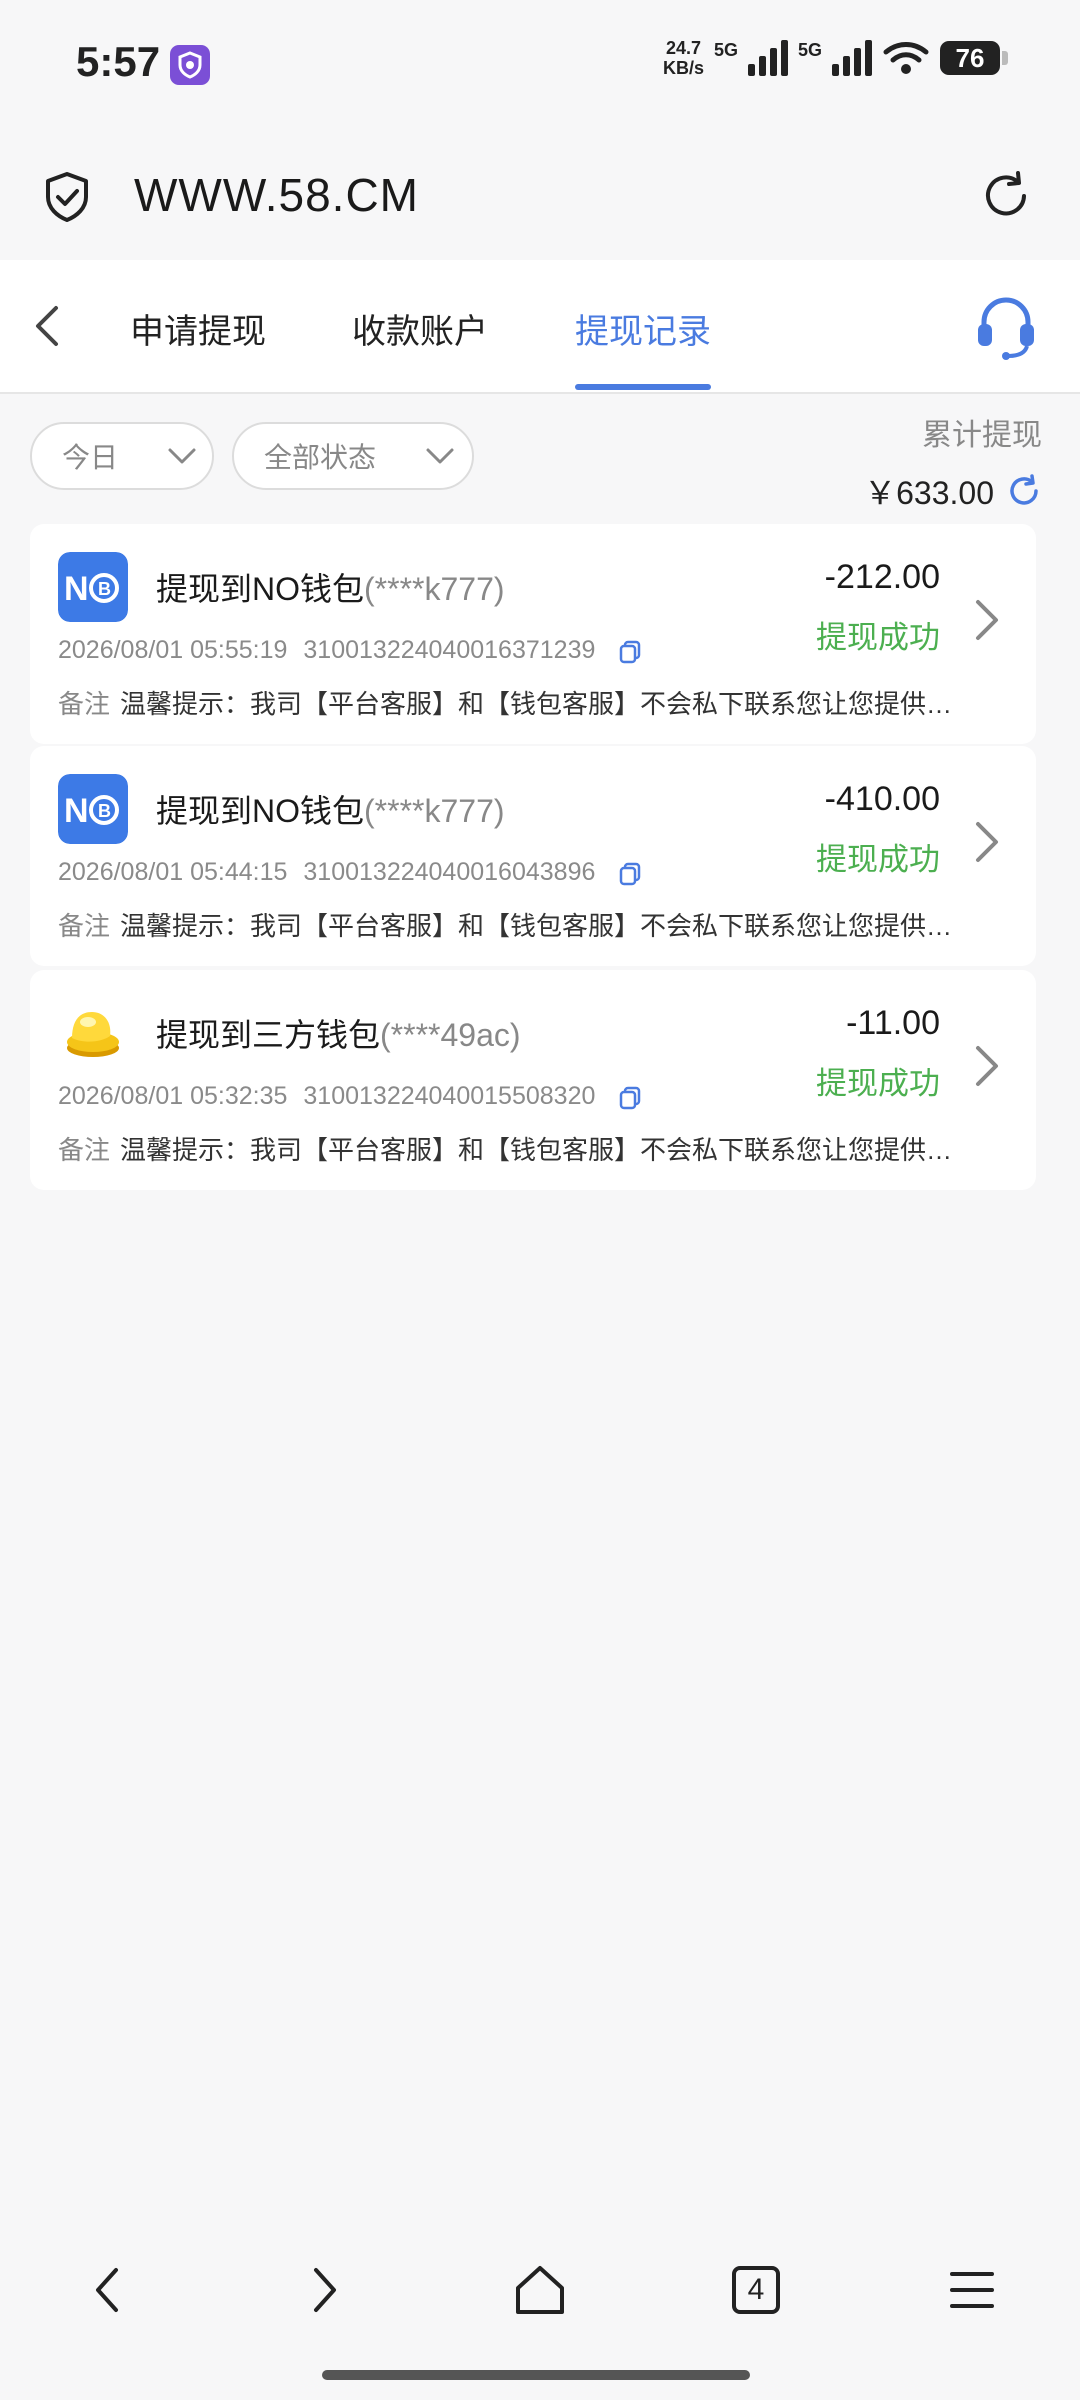 Image resolution: width=1080 pixels, height=2400 pixels. I want to click on nav-forward-button, so click(324, 2290).